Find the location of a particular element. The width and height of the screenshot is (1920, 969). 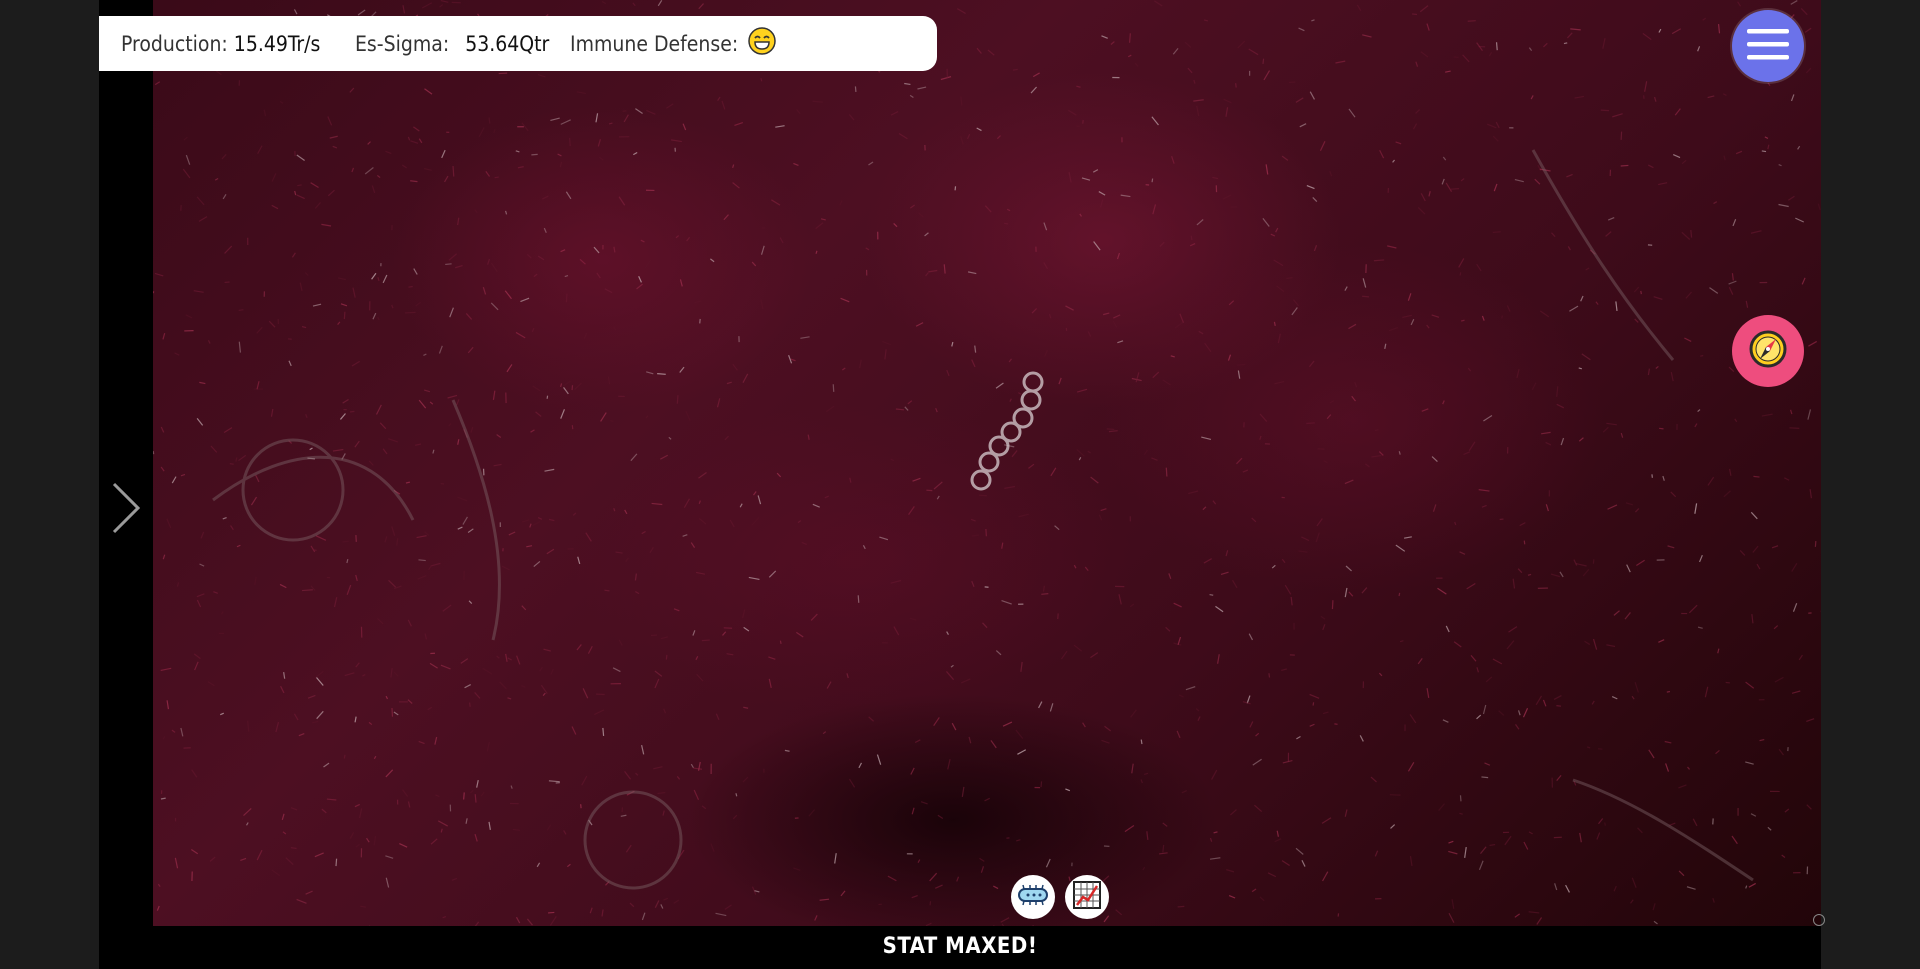

chevron-right-icon is located at coordinates (126, 511).